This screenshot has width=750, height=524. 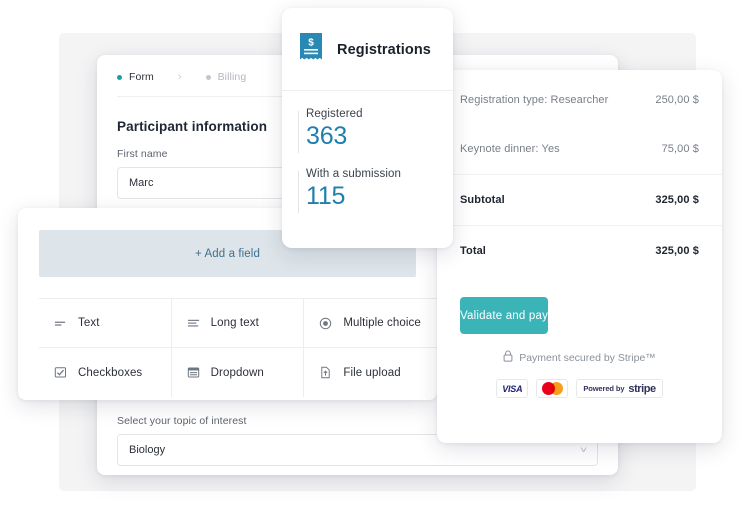 I want to click on field-type-dropdown: Dropdown, so click(x=238, y=372).